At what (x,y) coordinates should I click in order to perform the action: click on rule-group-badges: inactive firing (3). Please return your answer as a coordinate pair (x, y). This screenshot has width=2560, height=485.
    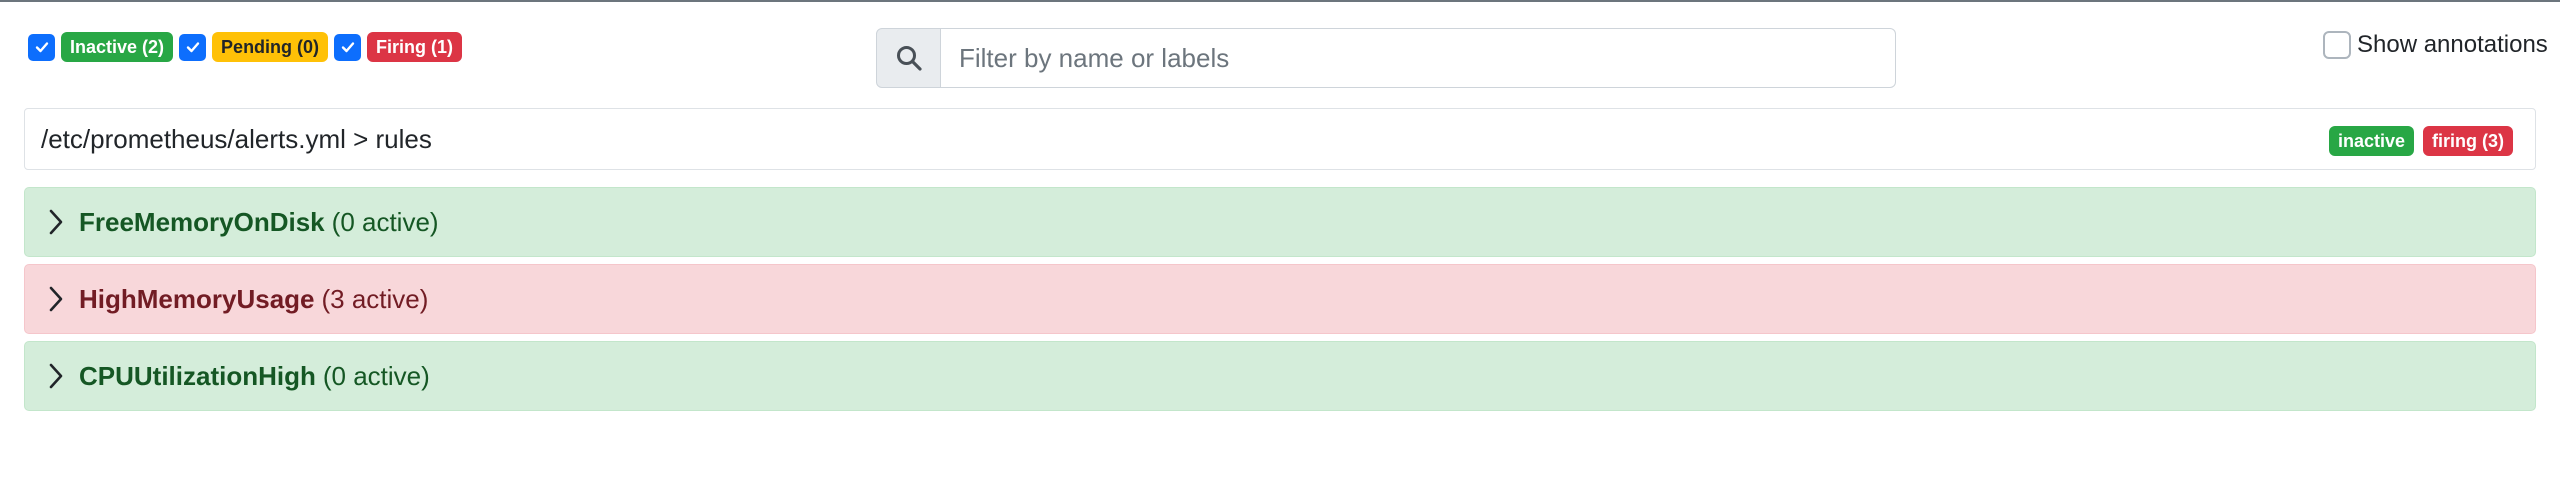
    Looking at the image, I should click on (2416, 141).